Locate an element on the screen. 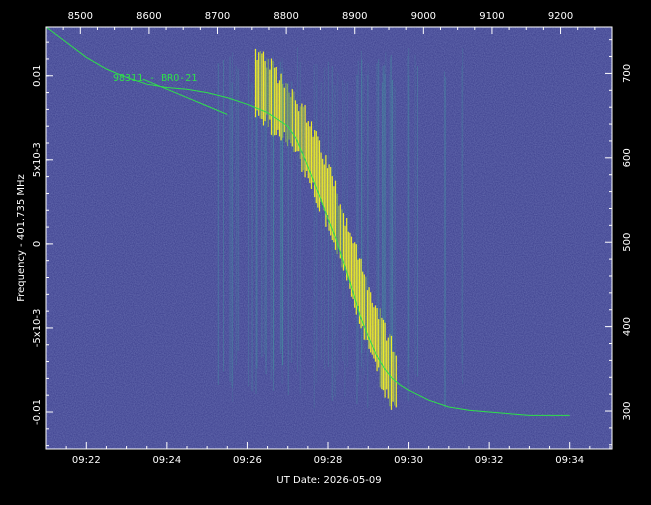 The width and height of the screenshot is (651, 505). y-left-tick-label: 0.01 is located at coordinates (37, 76).